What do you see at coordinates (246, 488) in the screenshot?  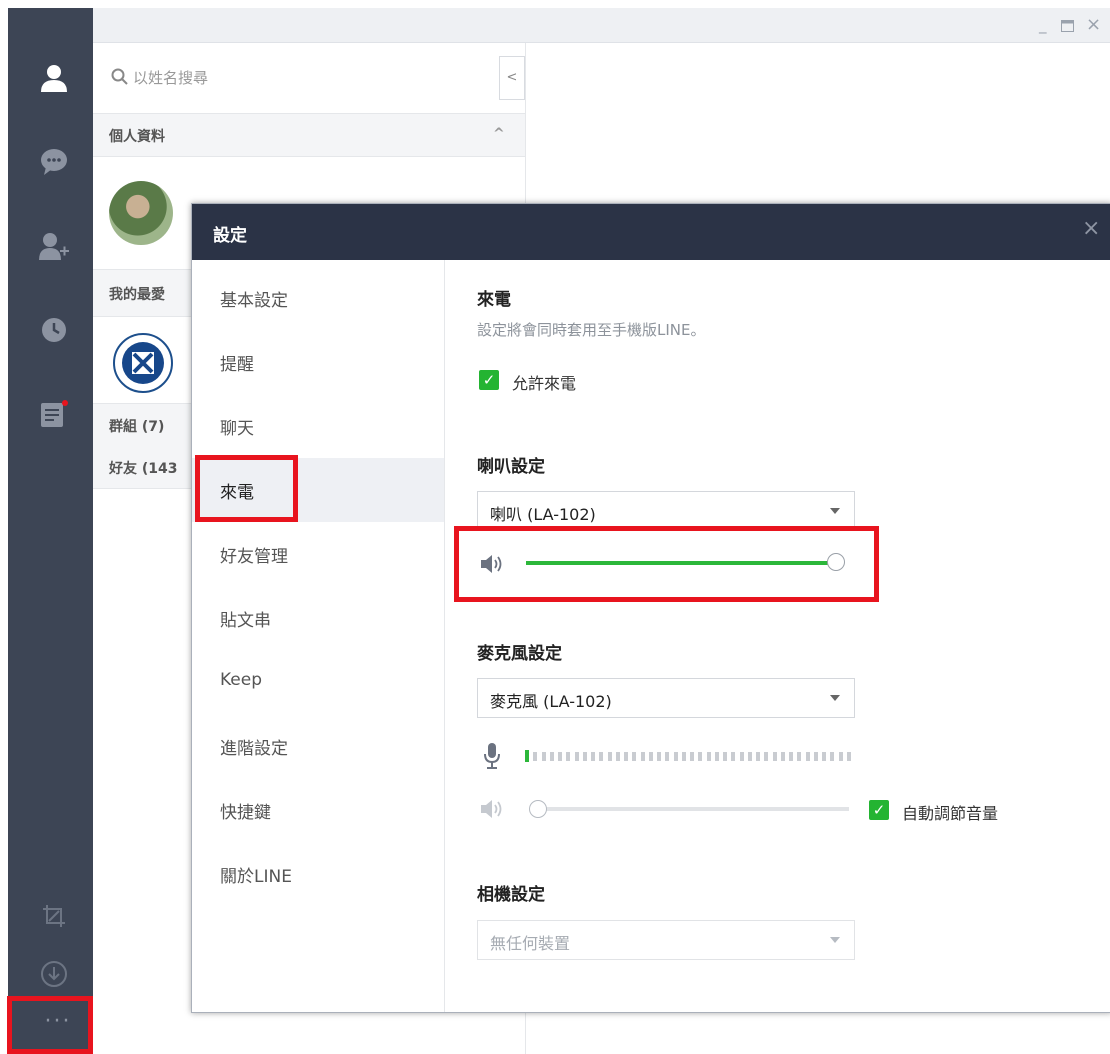 I see `highlight-calls-nav` at bounding box center [246, 488].